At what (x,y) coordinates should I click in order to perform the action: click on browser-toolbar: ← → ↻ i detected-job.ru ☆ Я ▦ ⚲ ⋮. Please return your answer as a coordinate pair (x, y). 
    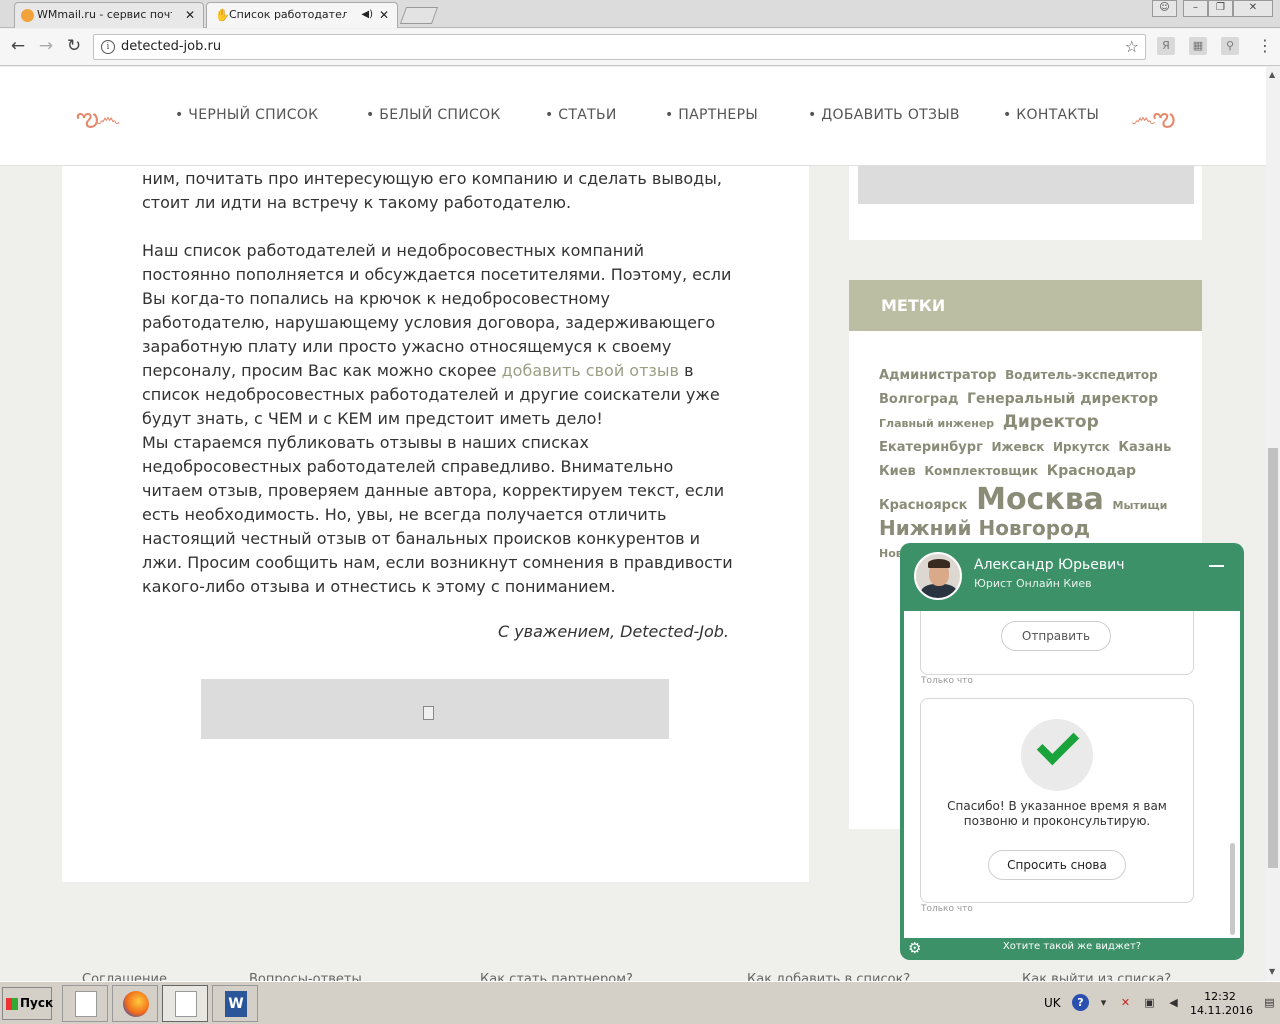
    Looking at the image, I should click on (640, 47).